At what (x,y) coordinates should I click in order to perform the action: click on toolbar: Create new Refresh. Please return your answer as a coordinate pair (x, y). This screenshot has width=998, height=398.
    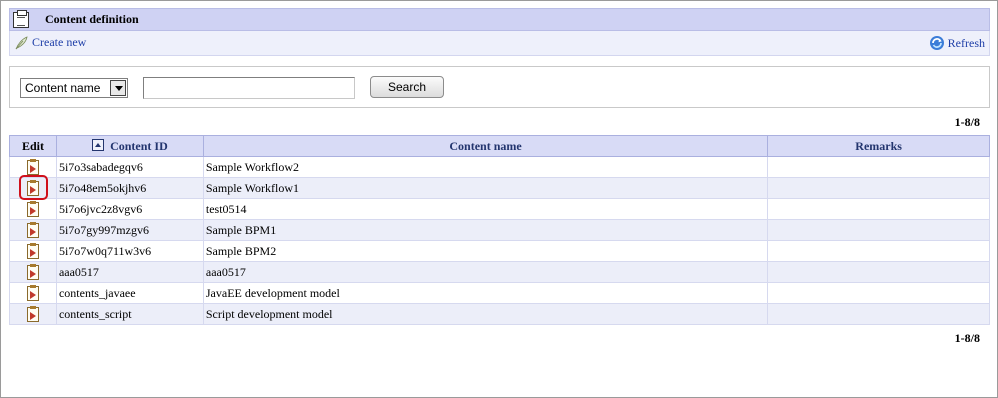
    Looking at the image, I should click on (499, 43).